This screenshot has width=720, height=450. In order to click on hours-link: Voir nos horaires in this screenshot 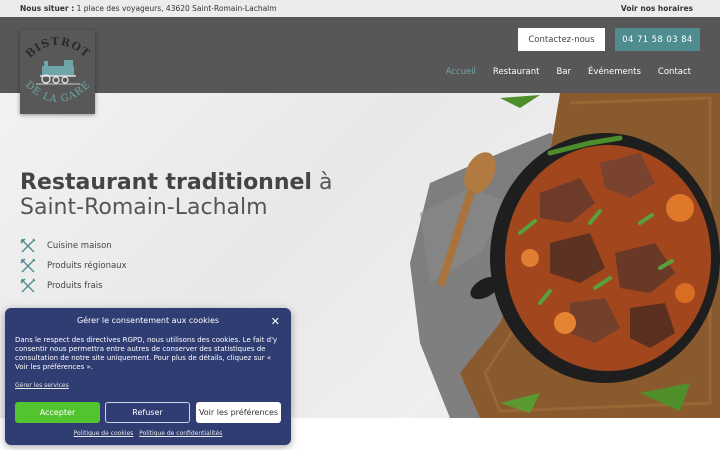, I will do `click(657, 8)`.